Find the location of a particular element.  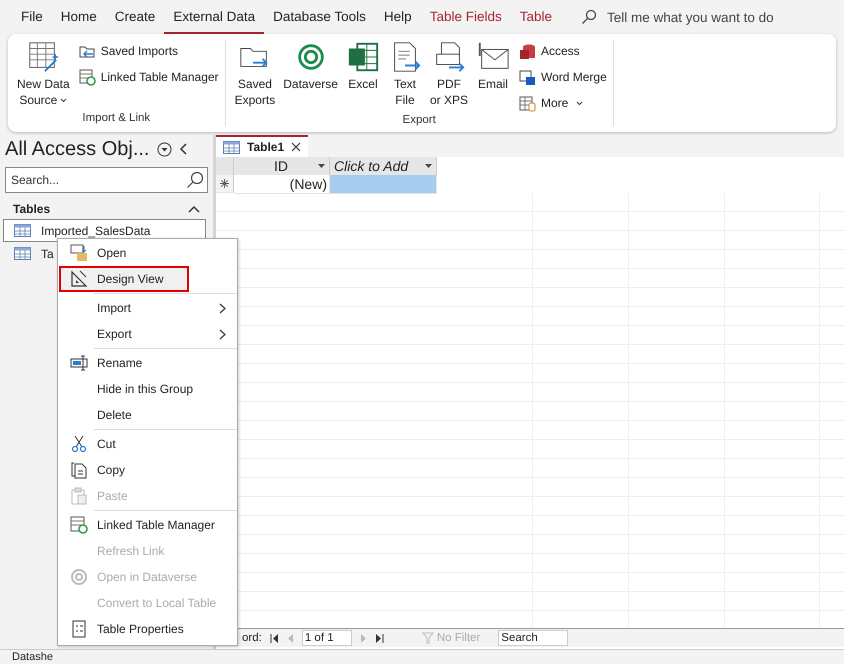

status-text: Datashe is located at coordinates (32, 657).